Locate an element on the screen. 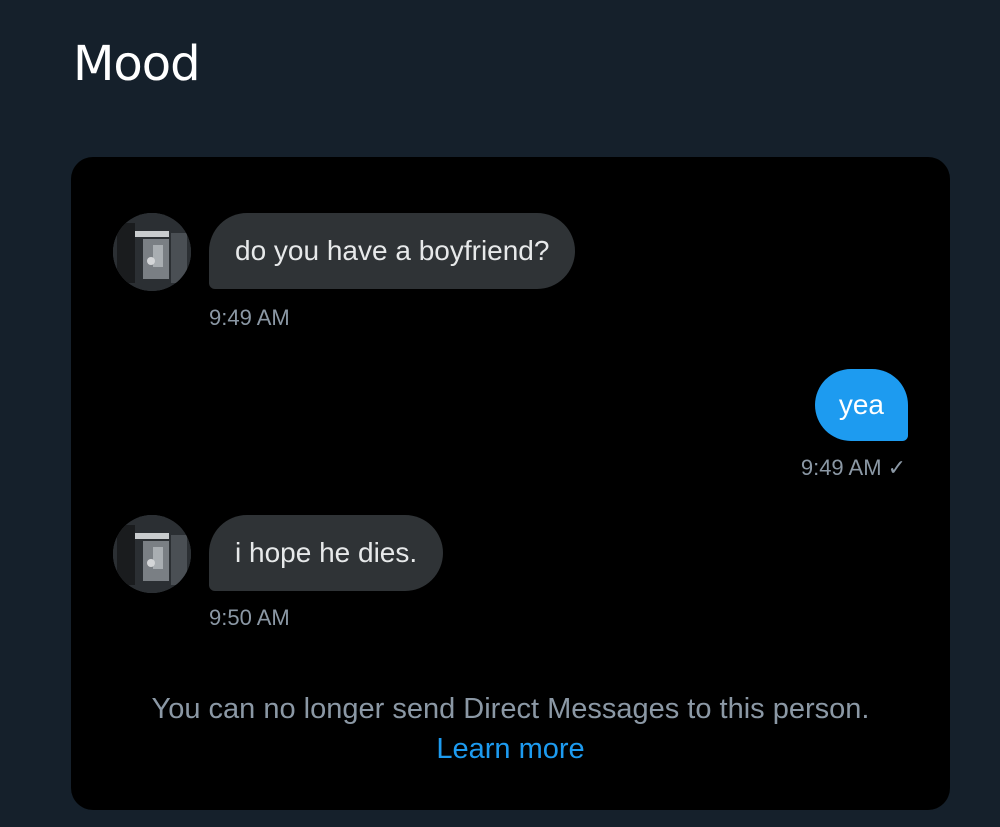  check-icon: ✓ is located at coordinates (896, 467).